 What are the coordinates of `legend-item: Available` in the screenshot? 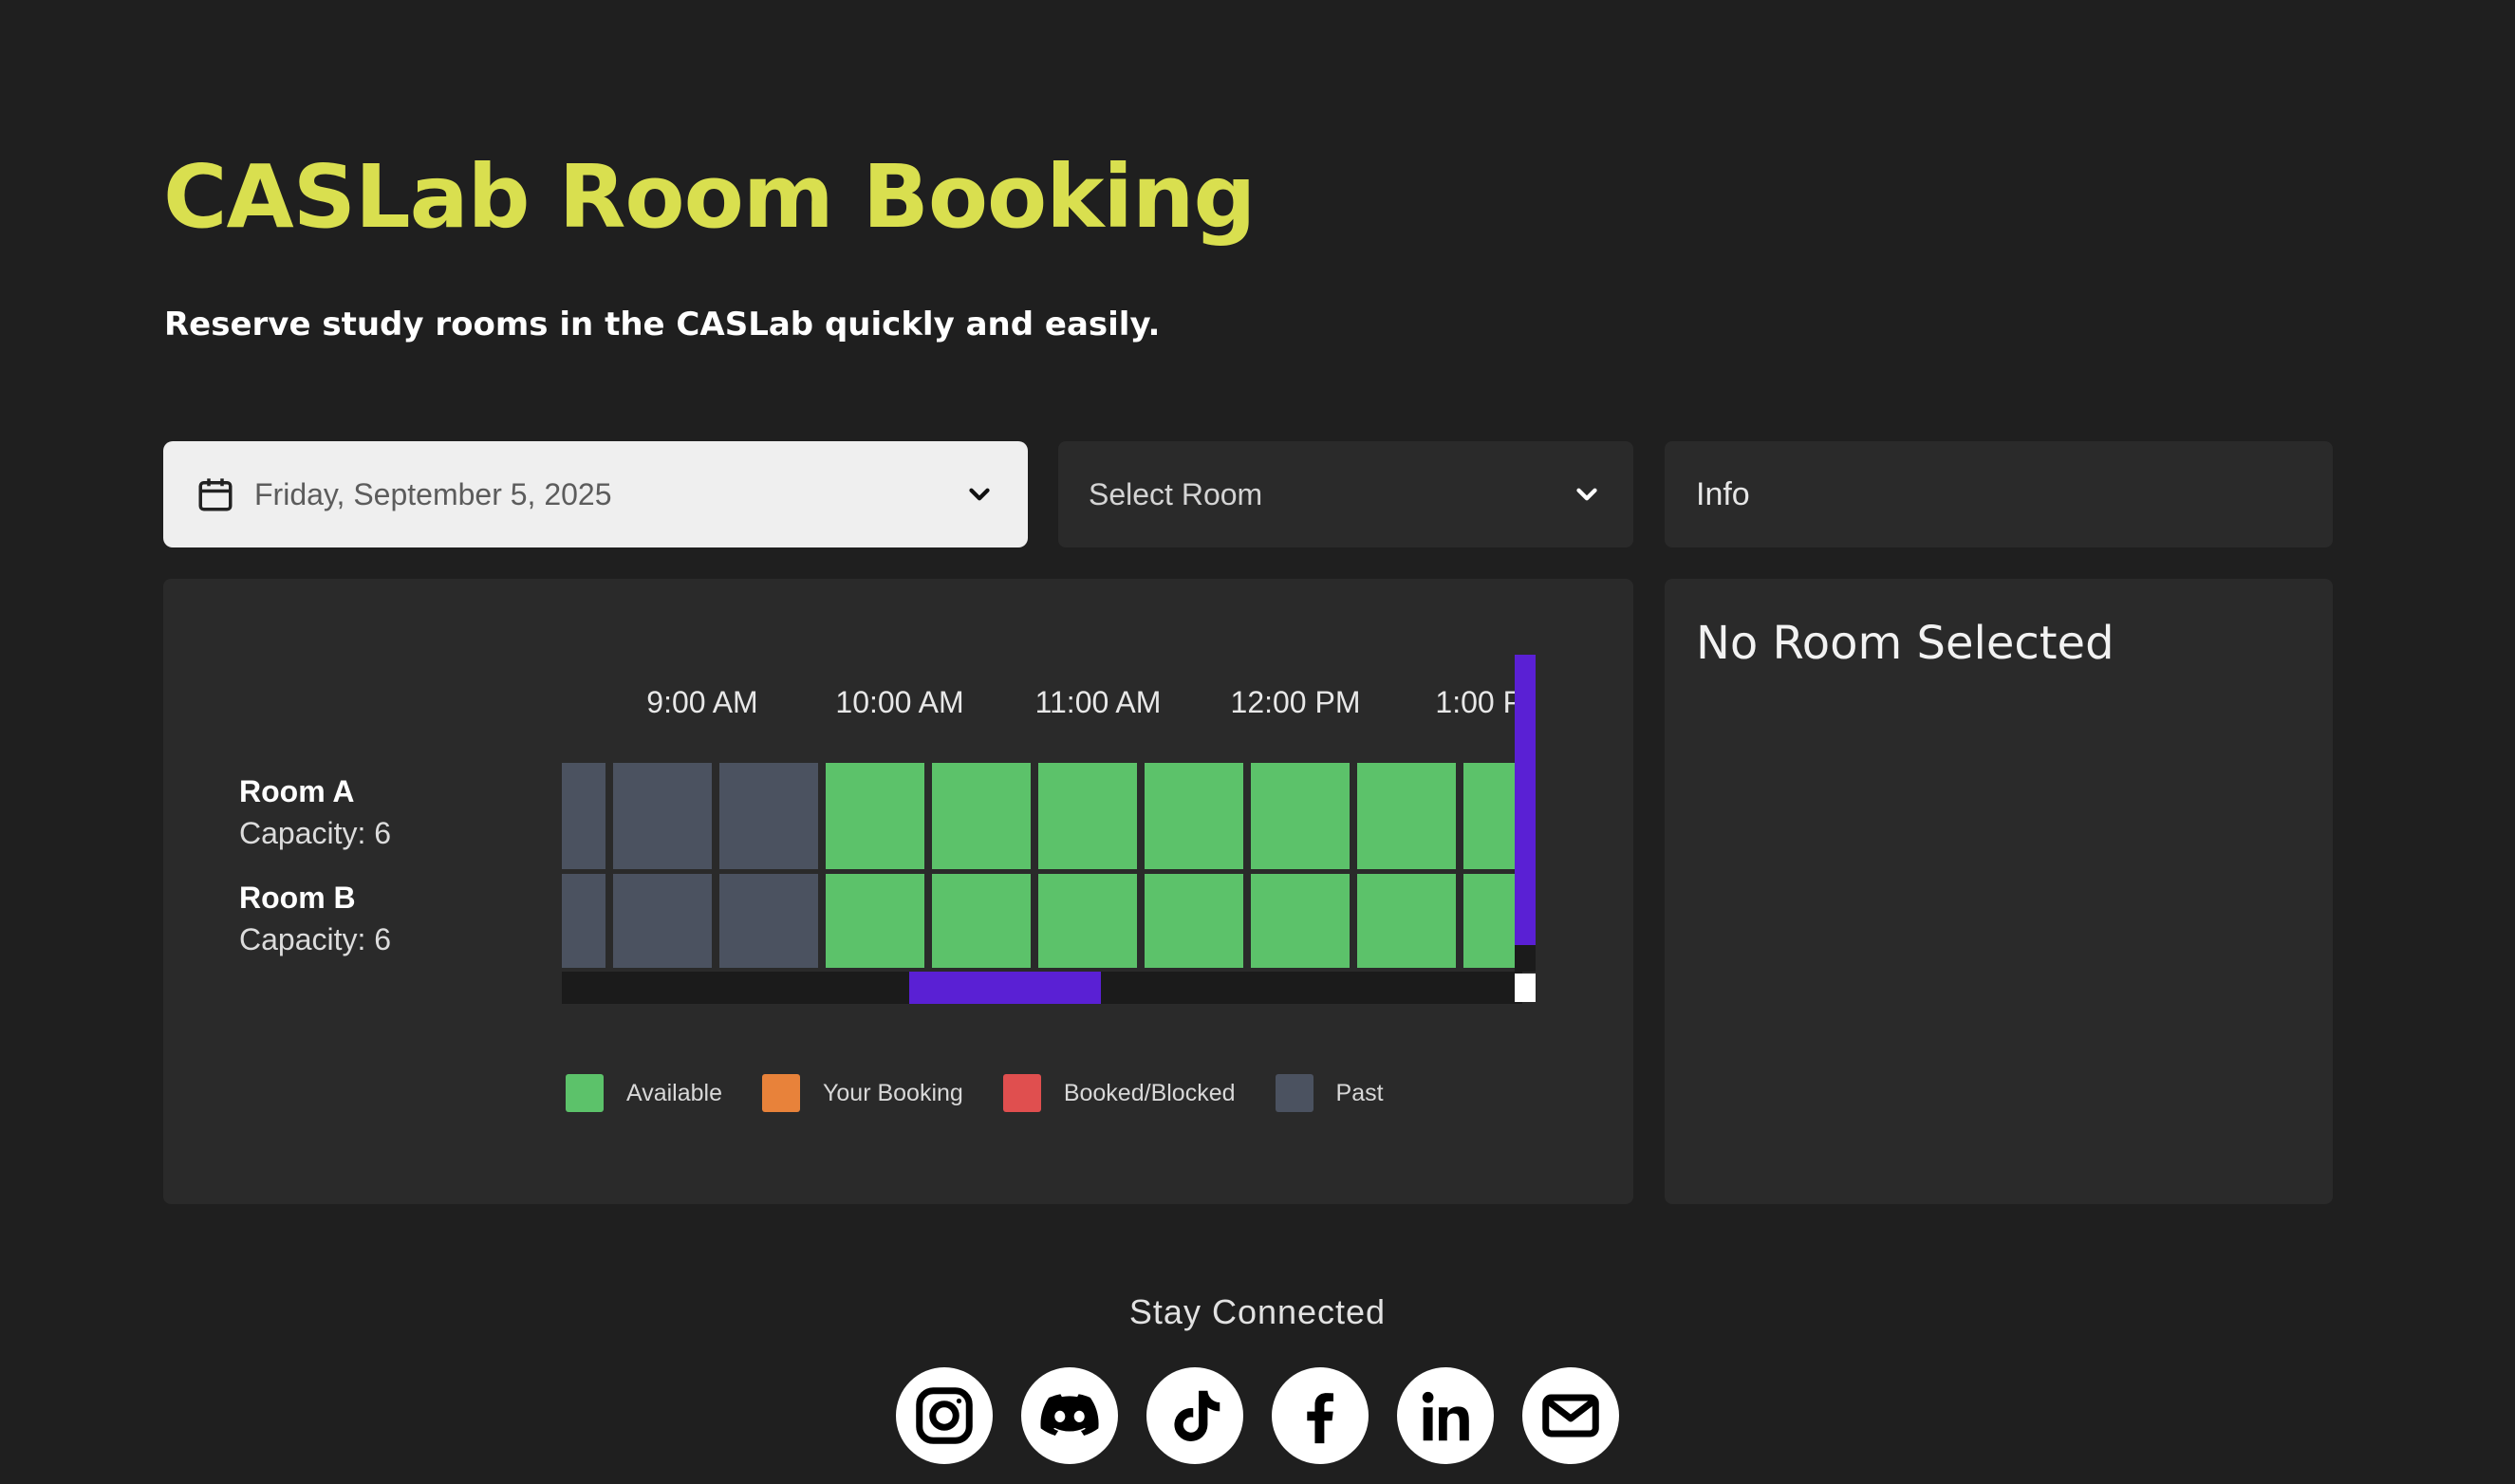 It's located at (644, 1093).